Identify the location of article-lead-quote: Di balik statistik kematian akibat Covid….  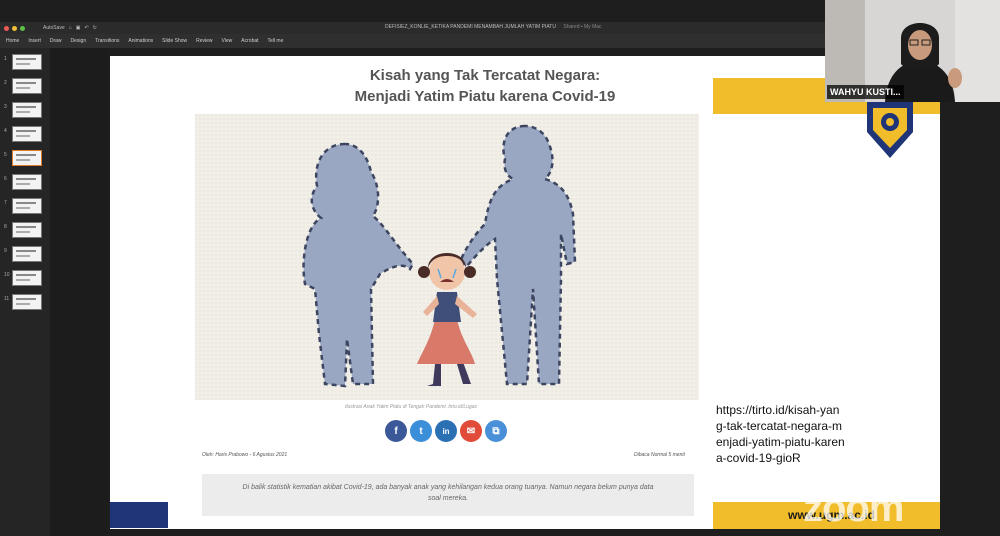
(448, 495).